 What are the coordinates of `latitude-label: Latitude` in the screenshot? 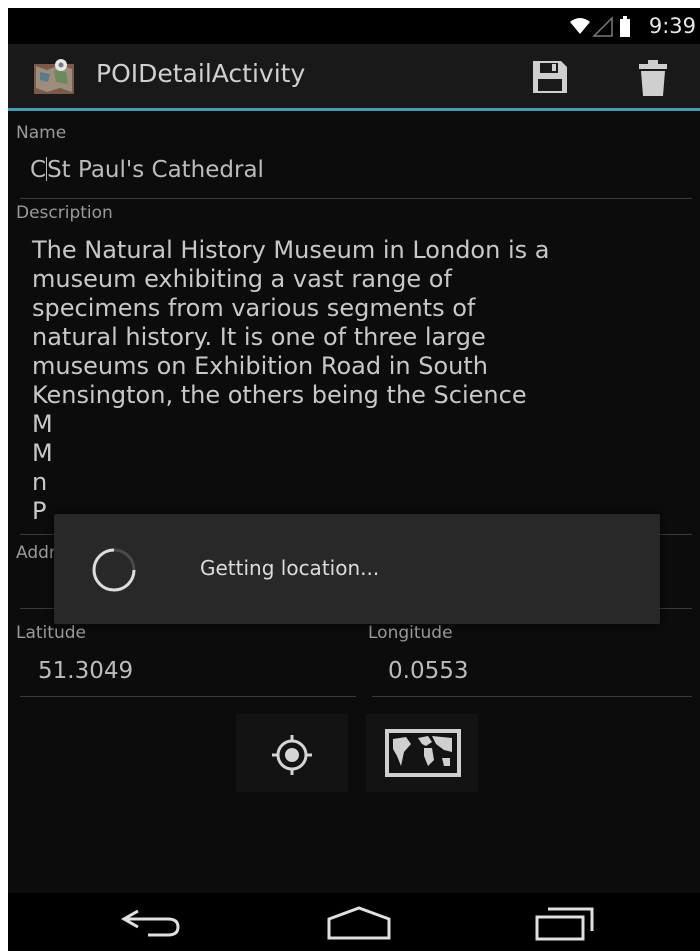 It's located at (51, 633).